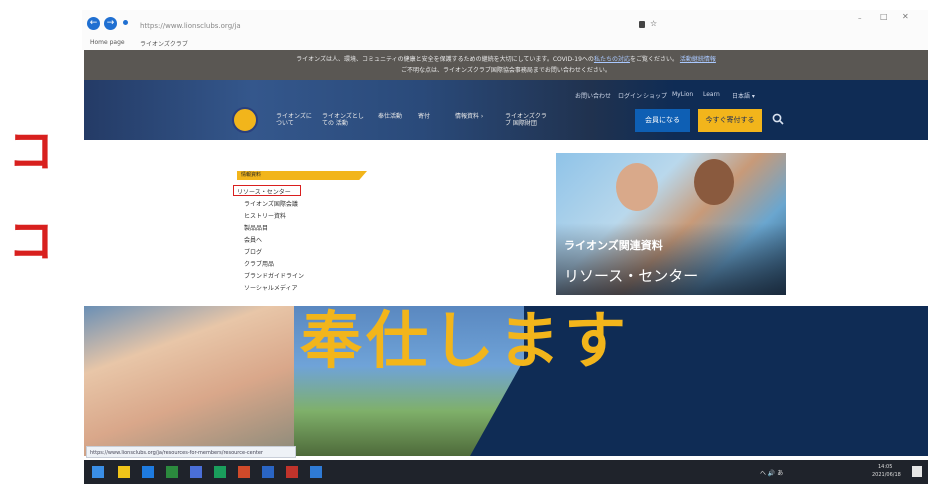  What do you see at coordinates (475, 116) in the screenshot?
I see `nav-resources: 情報資料 ›` at bounding box center [475, 116].